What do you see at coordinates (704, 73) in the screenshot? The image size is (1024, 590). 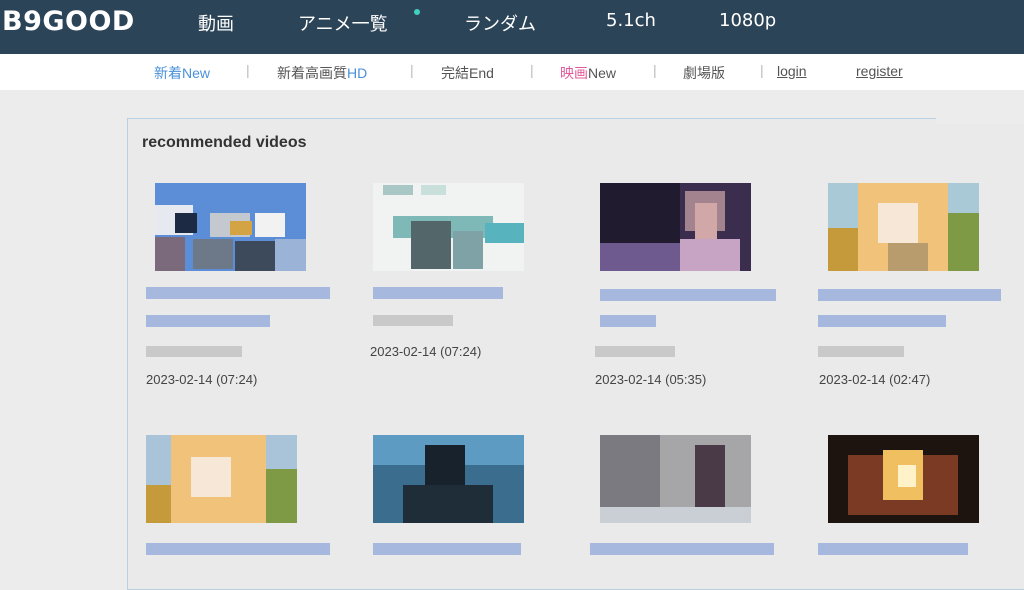 I see `subnav-theatrical: 劇場版` at bounding box center [704, 73].